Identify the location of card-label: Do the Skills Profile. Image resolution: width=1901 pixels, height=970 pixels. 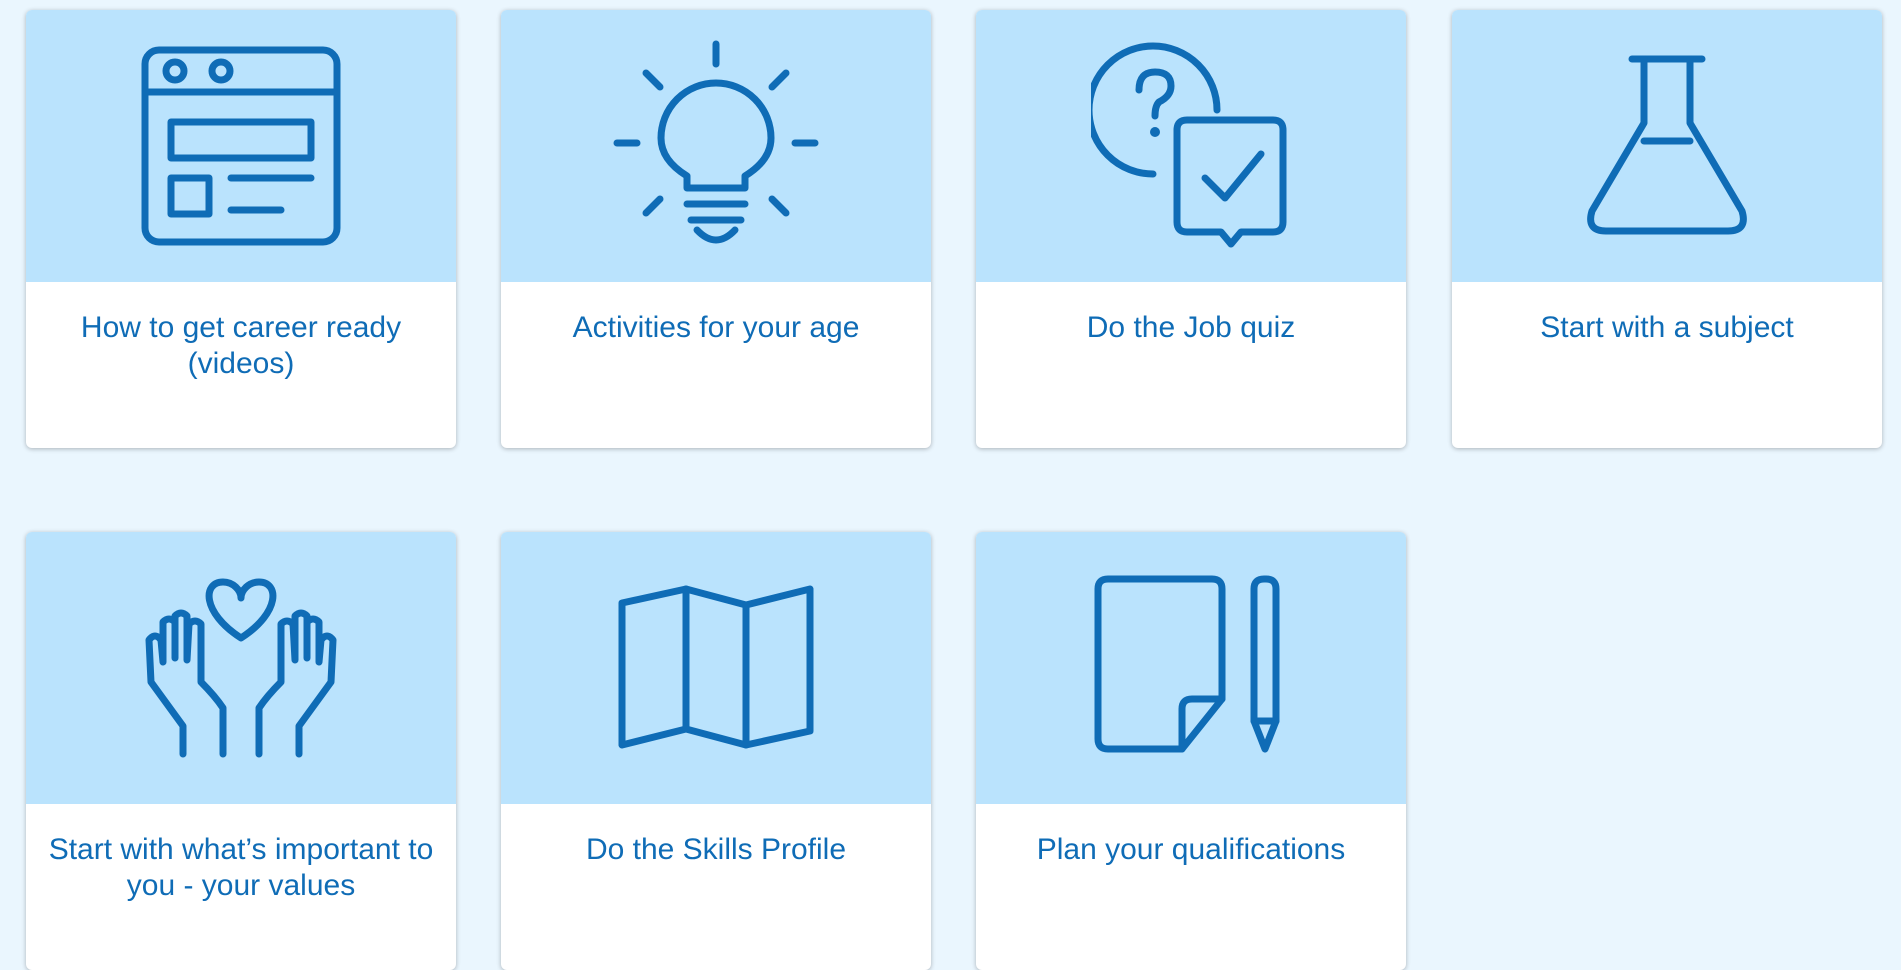
(716, 849).